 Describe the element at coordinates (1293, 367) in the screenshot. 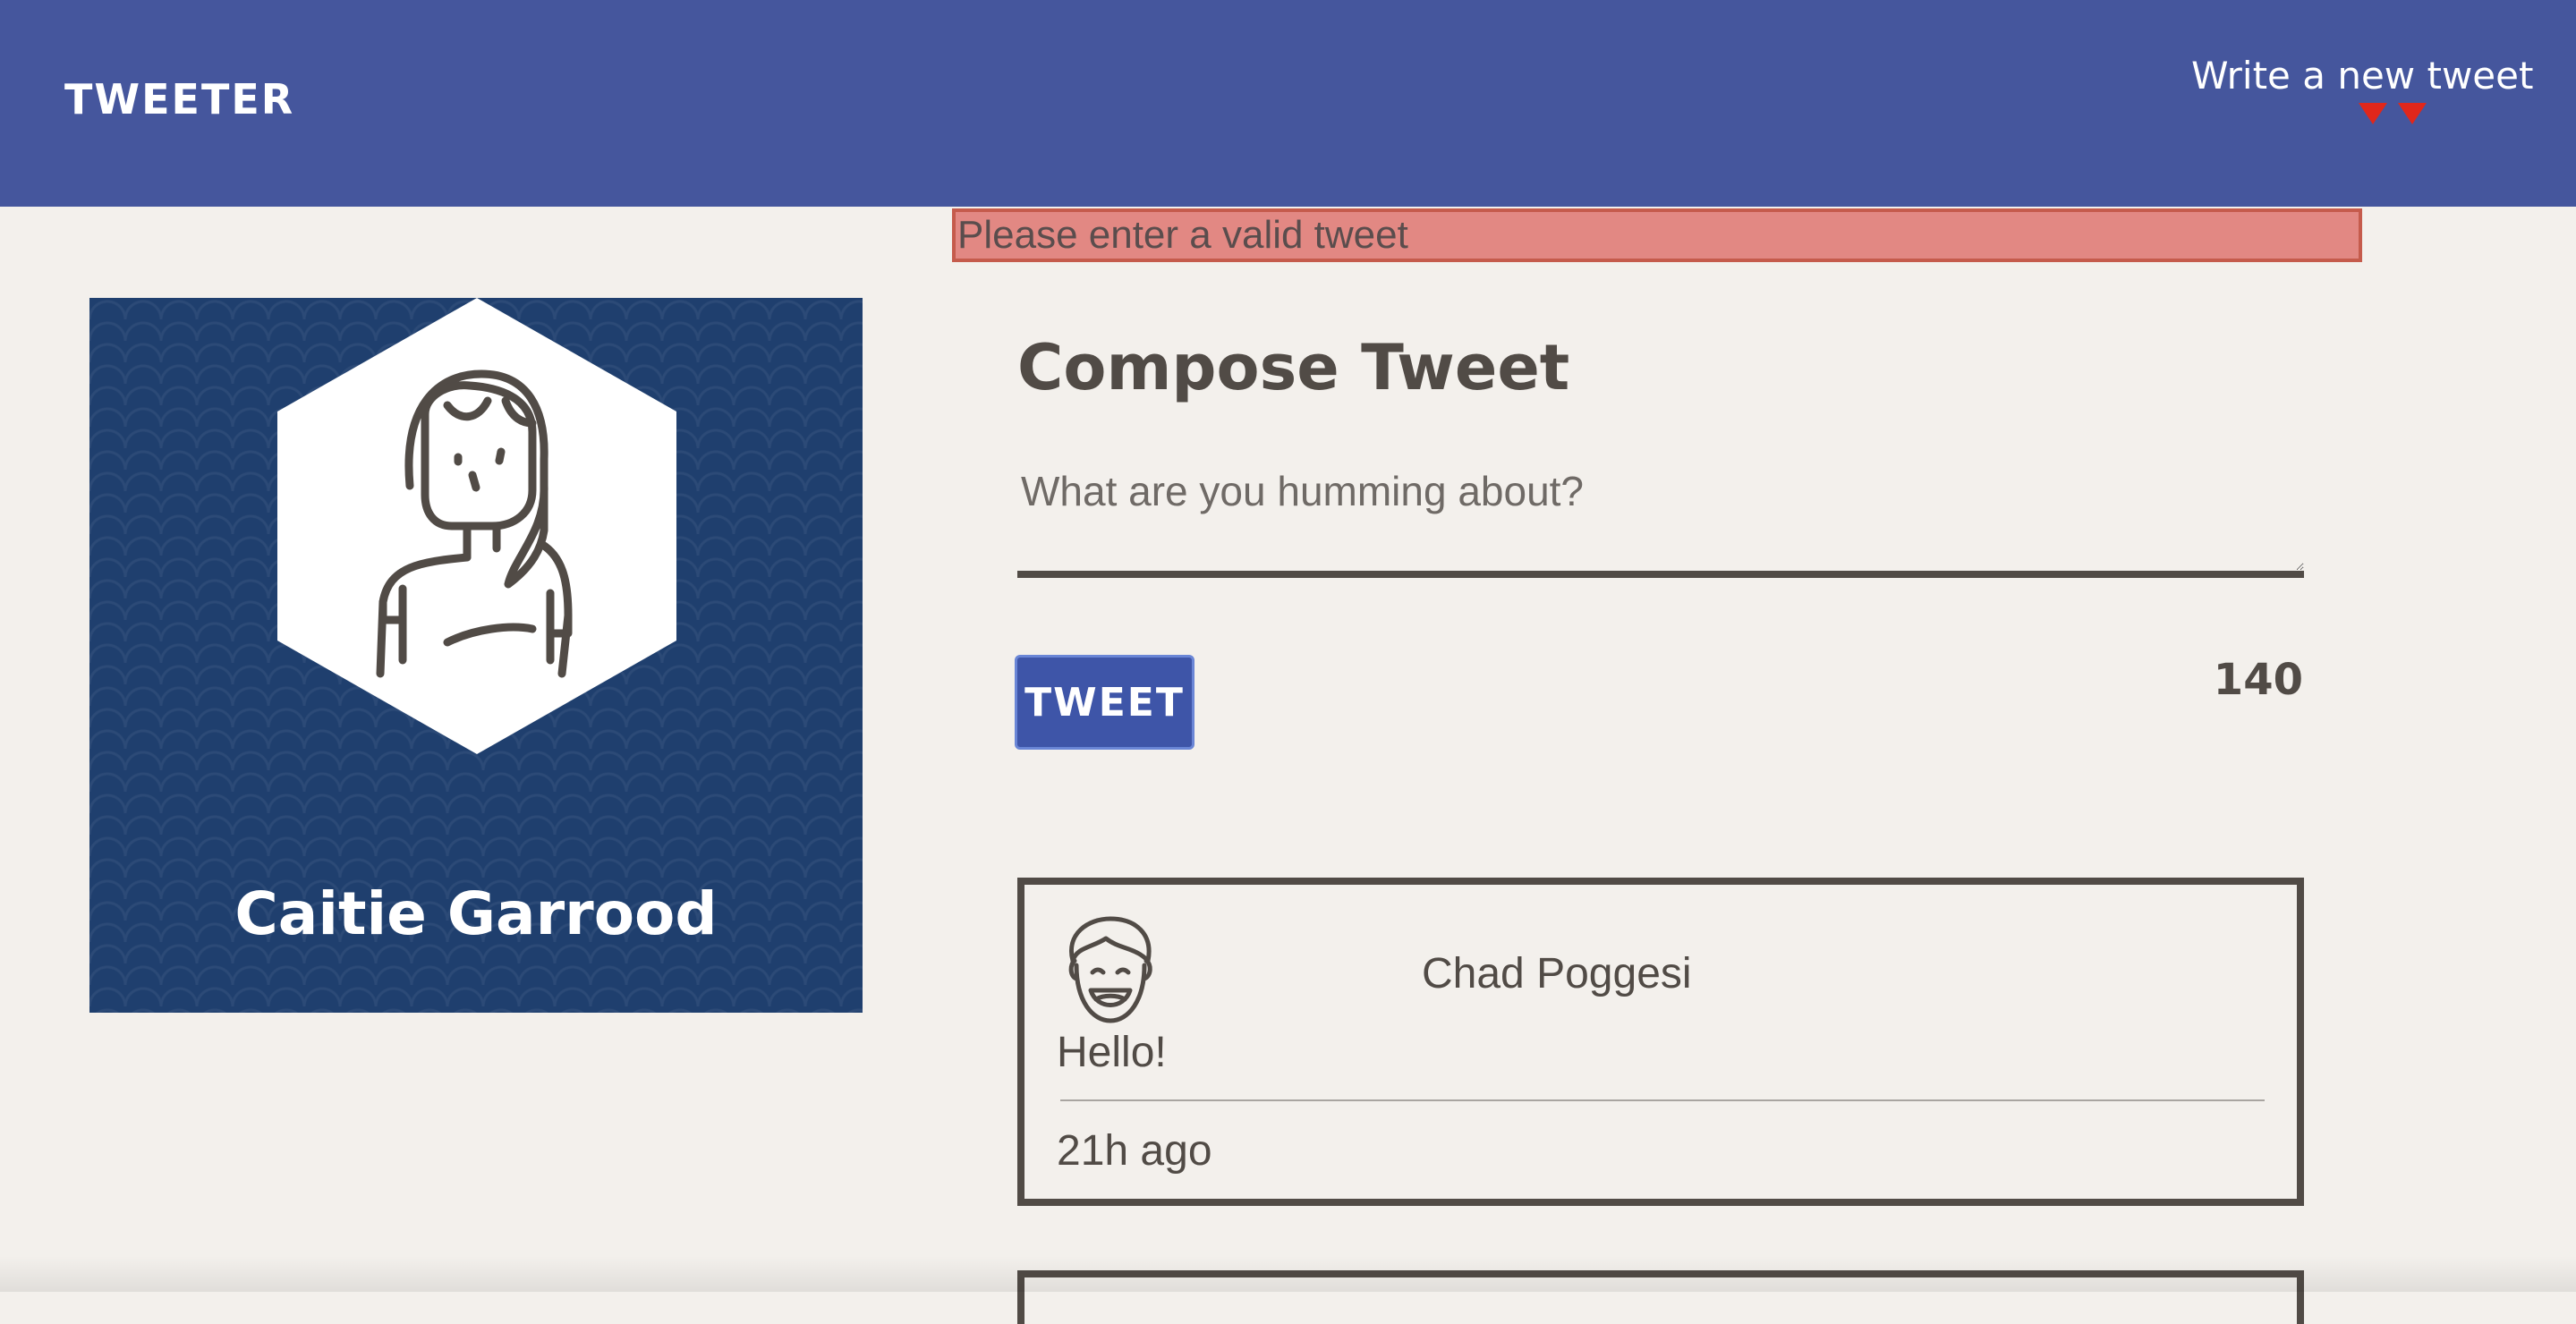

I see `compose-title: Compose Tweet` at that location.